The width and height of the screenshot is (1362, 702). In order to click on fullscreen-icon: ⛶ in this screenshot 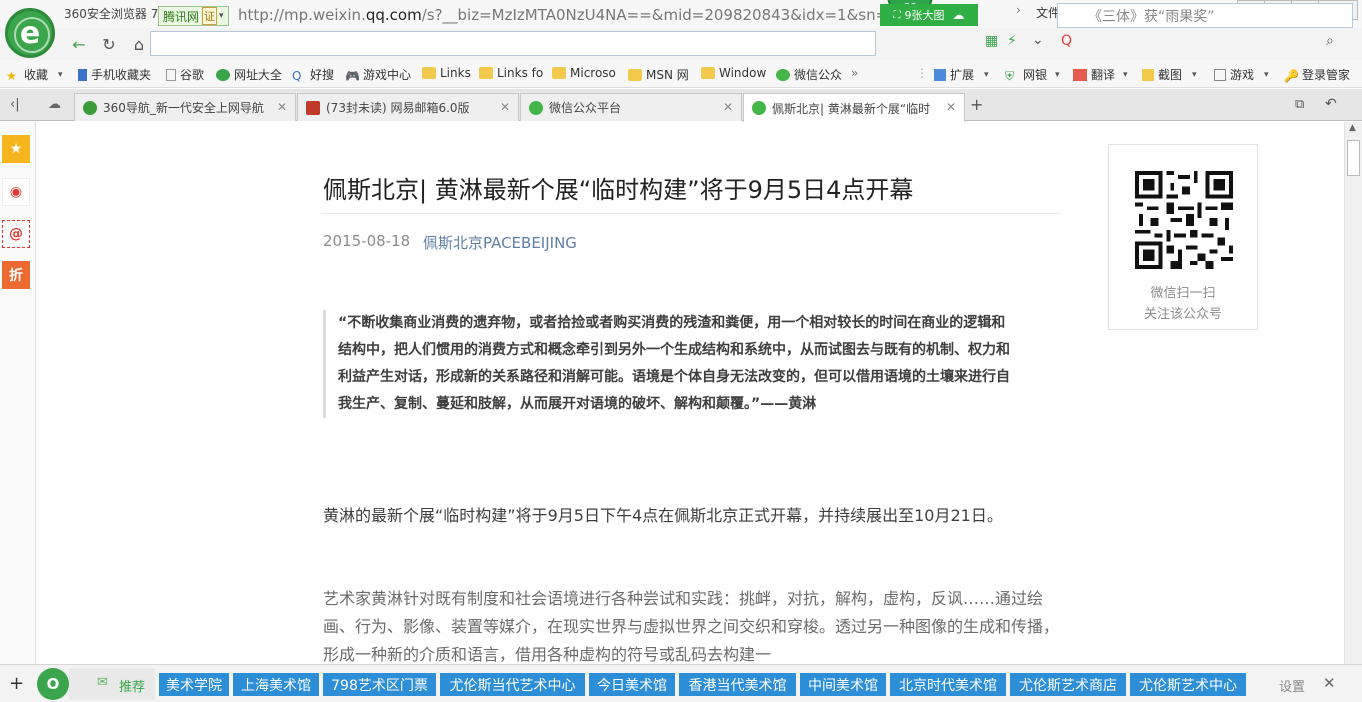, I will do `click(897, 15)`.